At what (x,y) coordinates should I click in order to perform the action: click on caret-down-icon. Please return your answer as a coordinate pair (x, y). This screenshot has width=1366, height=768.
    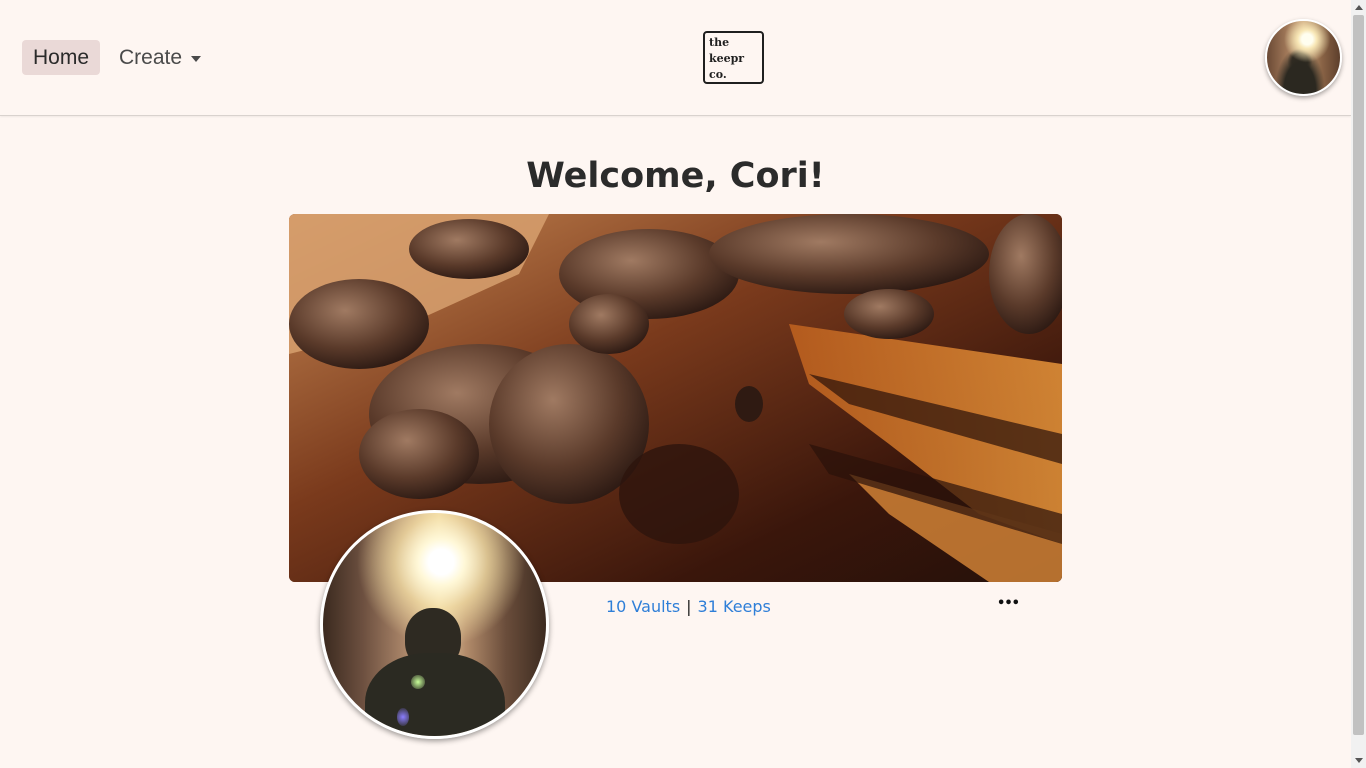
    Looking at the image, I should click on (196, 58).